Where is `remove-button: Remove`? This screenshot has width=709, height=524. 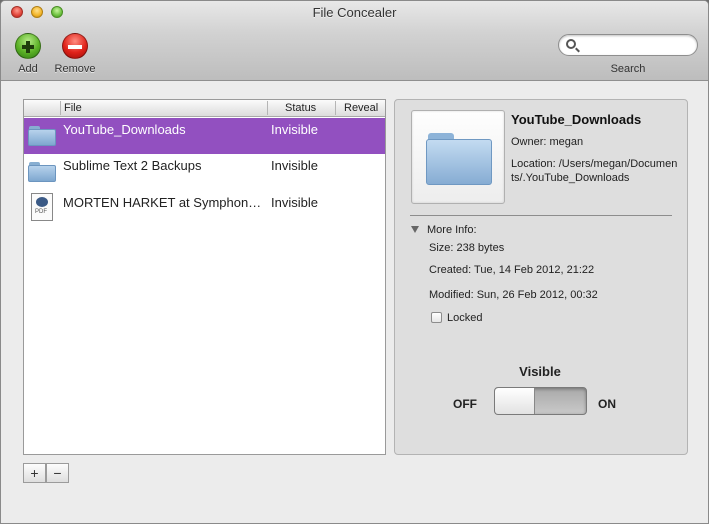
remove-button: Remove is located at coordinates (75, 54).